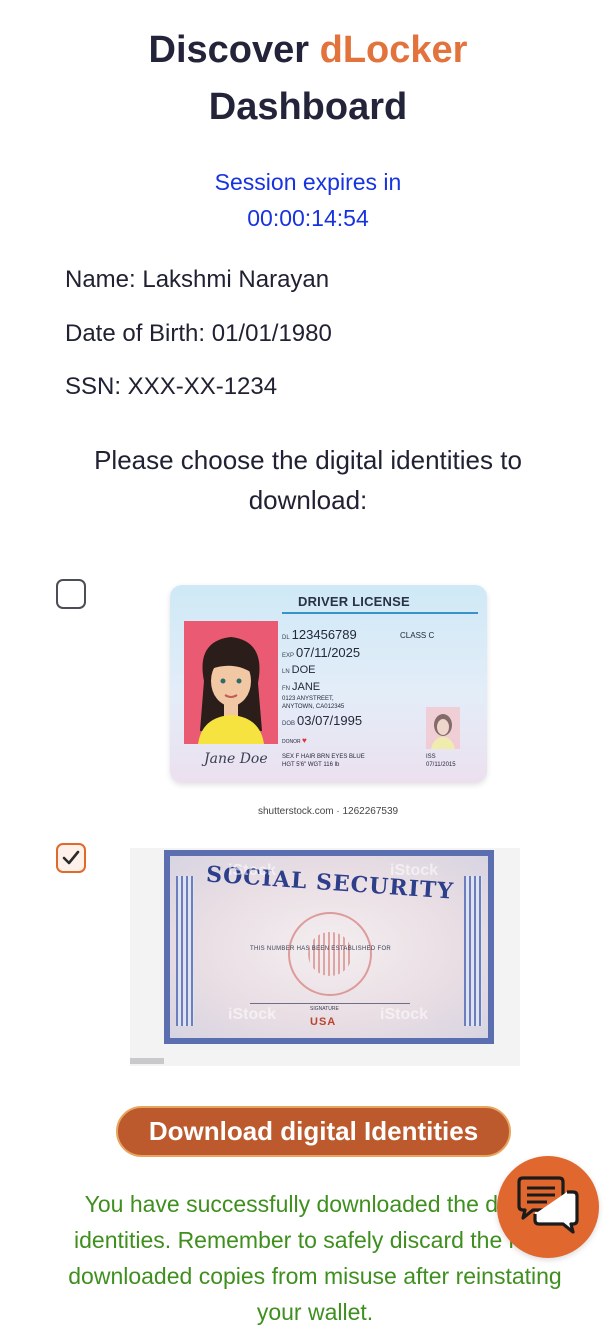 This screenshot has width=616, height=1340. What do you see at coordinates (330, 1003) in the screenshot?
I see `ss-signature-line` at bounding box center [330, 1003].